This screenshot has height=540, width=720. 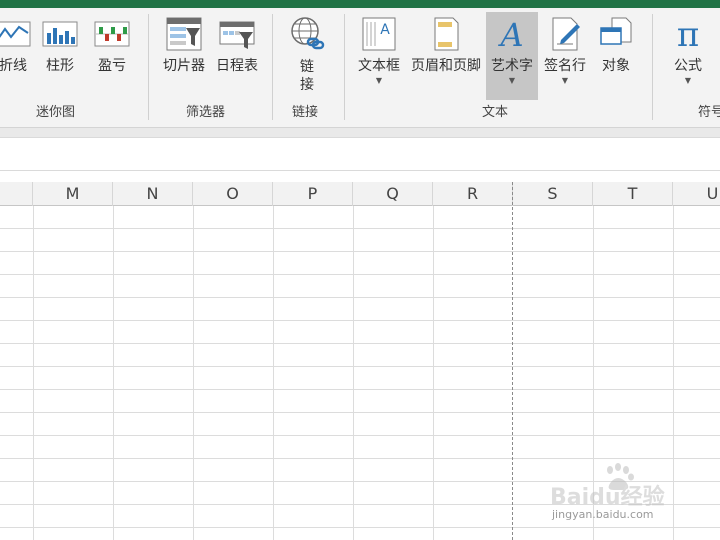 I want to click on sparkline-column-icon, so click(x=60, y=34).